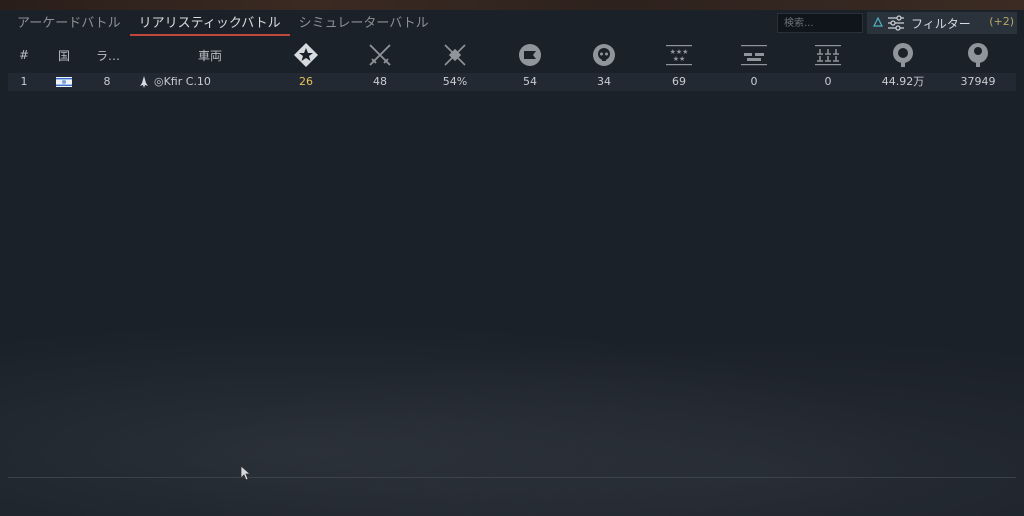 This screenshot has width=1024, height=516. Describe the element at coordinates (828, 81) in the screenshot. I see `stat-naval-kills: 0` at that location.